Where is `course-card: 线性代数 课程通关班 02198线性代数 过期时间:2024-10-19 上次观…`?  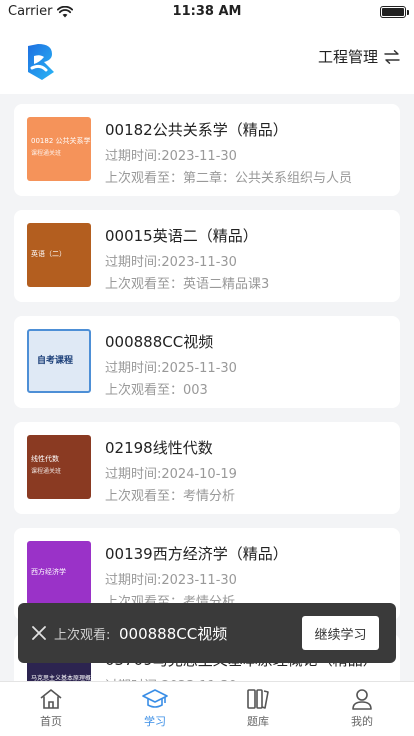 course-card: 线性代数 课程通关班 02198线性代数 过期时间:2024-10-19 上次观… is located at coordinates (207, 468).